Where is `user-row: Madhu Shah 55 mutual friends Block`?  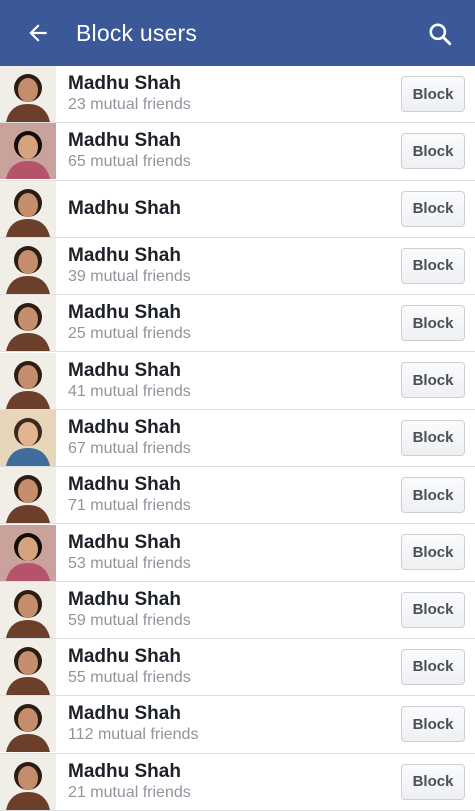 user-row: Madhu Shah 55 mutual friends Block is located at coordinates (237, 667).